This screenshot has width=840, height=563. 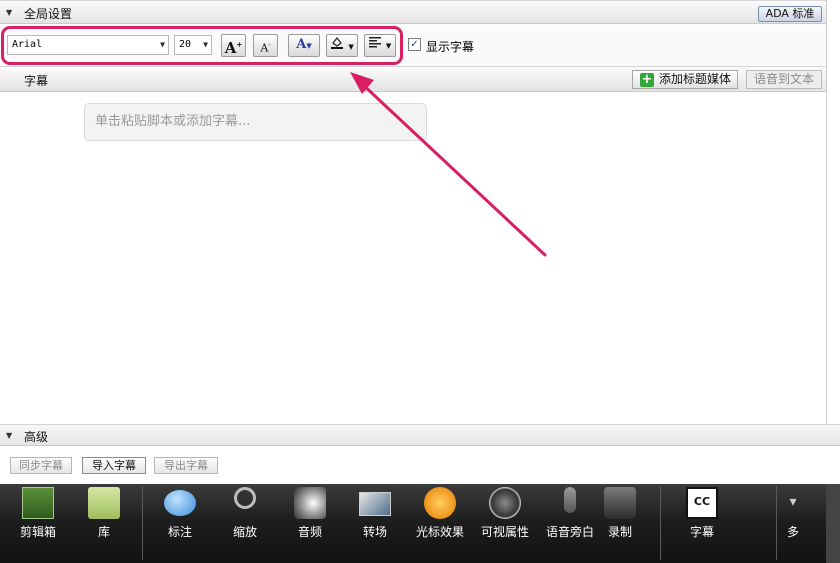 I want to click on zoom-icon, so click(x=245, y=498).